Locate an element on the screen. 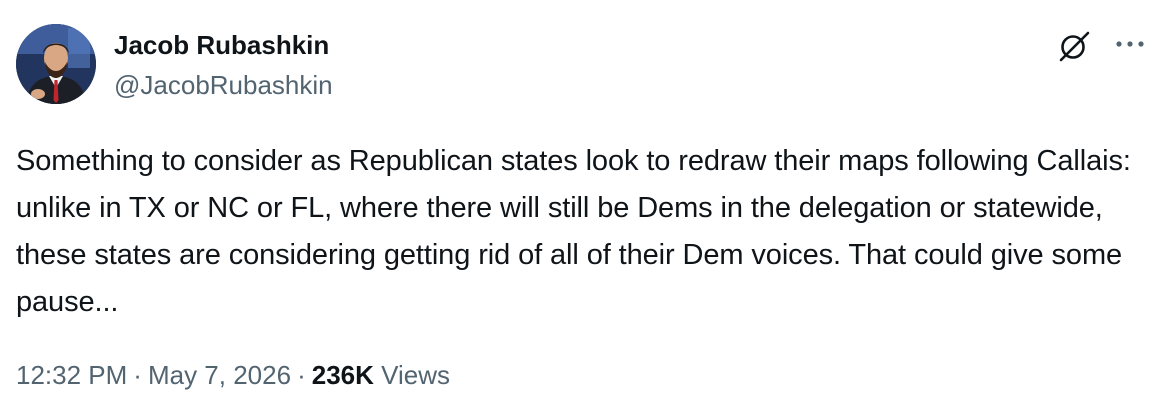 Image resolution: width=1176 pixels, height=412 pixels. views-link: 236K Views is located at coordinates (381, 375).